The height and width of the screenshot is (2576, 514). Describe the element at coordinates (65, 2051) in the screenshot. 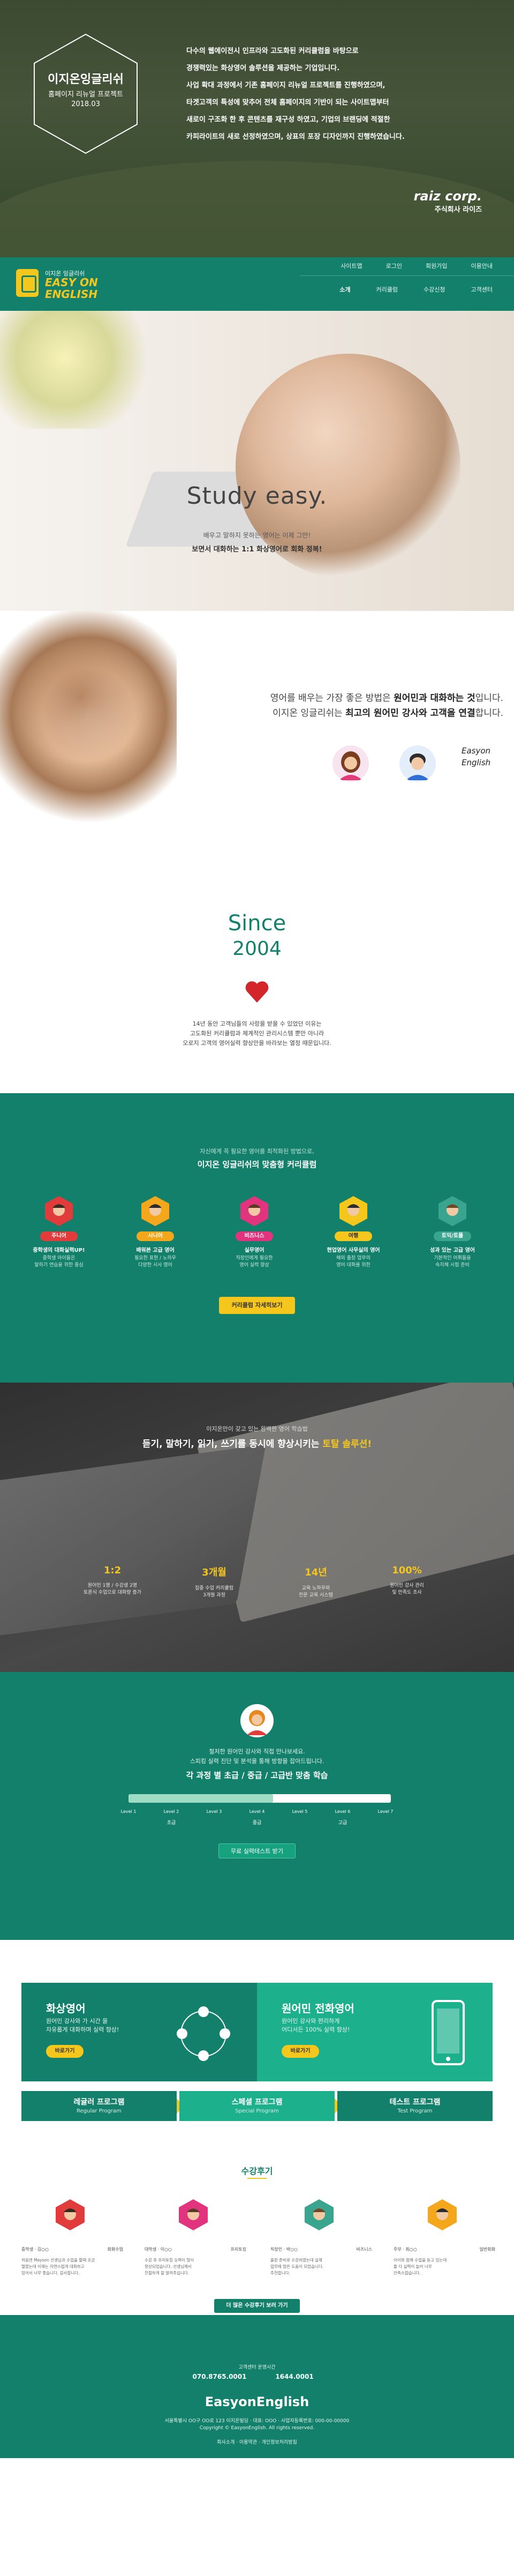

I see `video-english-go-button: 바로가기` at that location.